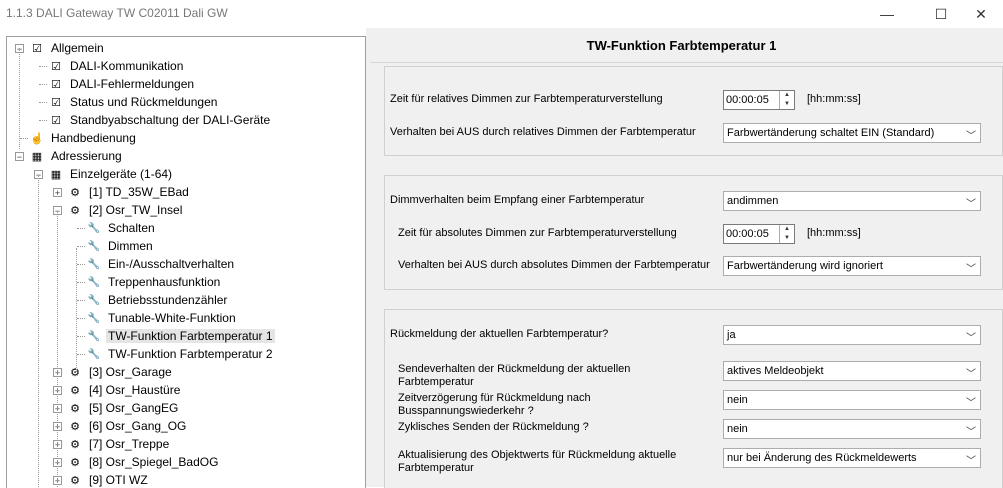 The width and height of the screenshot is (1003, 488). What do you see at coordinates (108, 479) in the screenshot?
I see `tree-item: ⚙ [9] OTI WZ` at bounding box center [108, 479].